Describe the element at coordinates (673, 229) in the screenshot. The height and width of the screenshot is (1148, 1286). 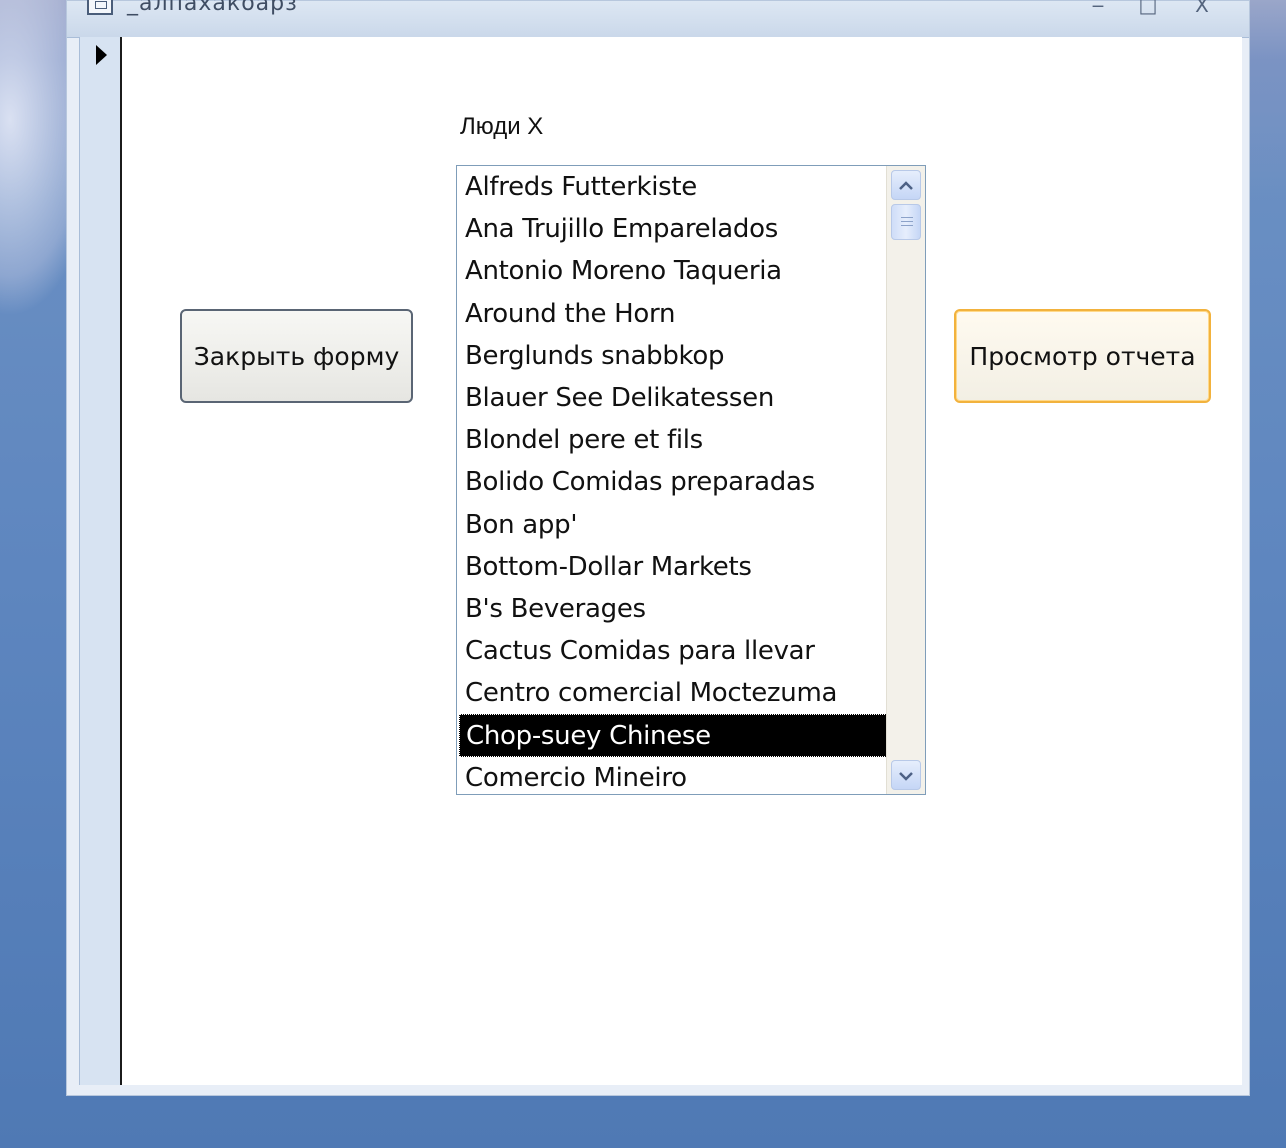
I see `list-item: Ana Trujillo Emparelados` at that location.